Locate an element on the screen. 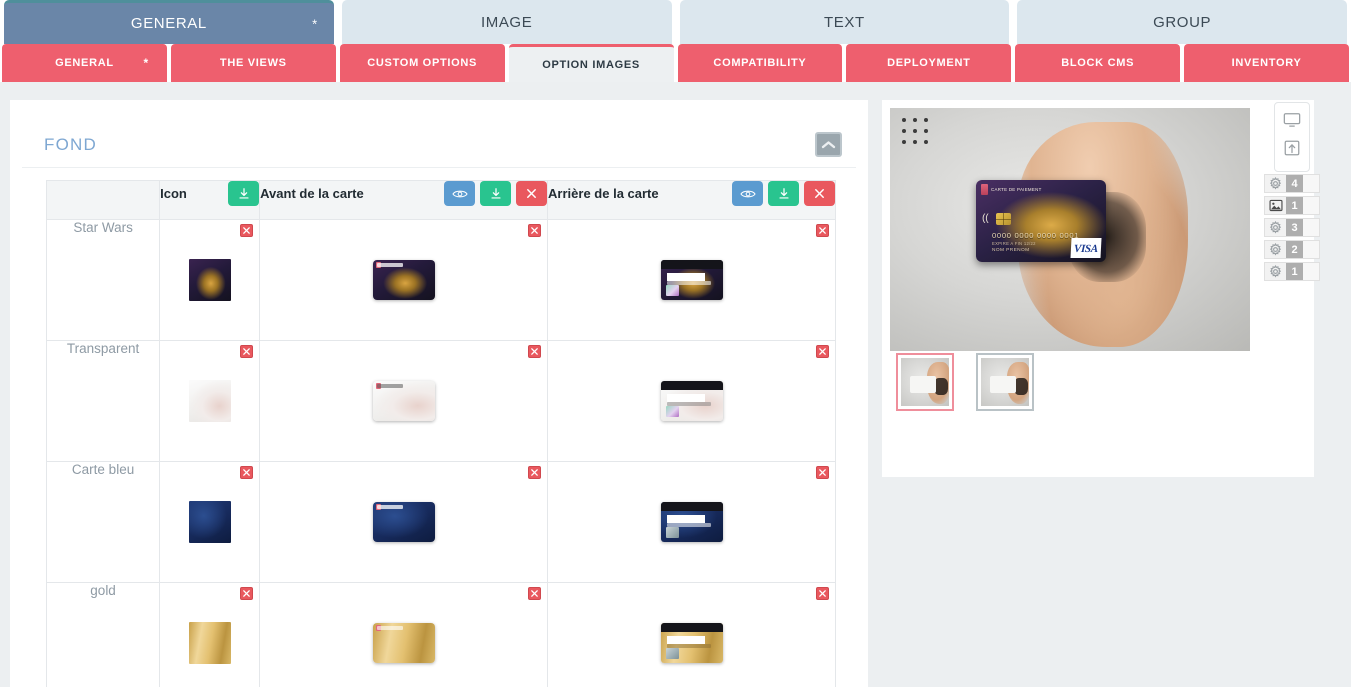 The width and height of the screenshot is (1351, 687). layer-row-1: 1 is located at coordinates (1292, 271).